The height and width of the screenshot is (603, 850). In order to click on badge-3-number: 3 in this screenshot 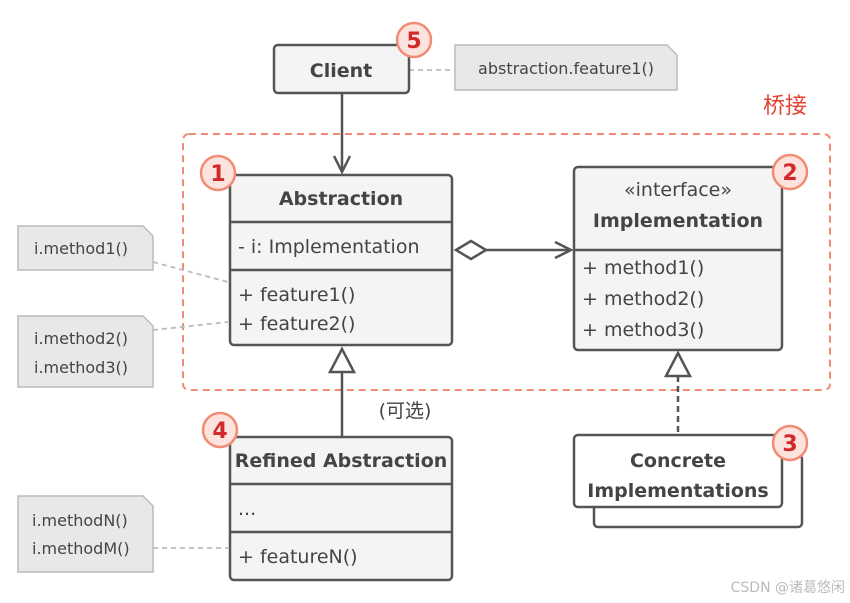, I will do `click(789, 444)`.